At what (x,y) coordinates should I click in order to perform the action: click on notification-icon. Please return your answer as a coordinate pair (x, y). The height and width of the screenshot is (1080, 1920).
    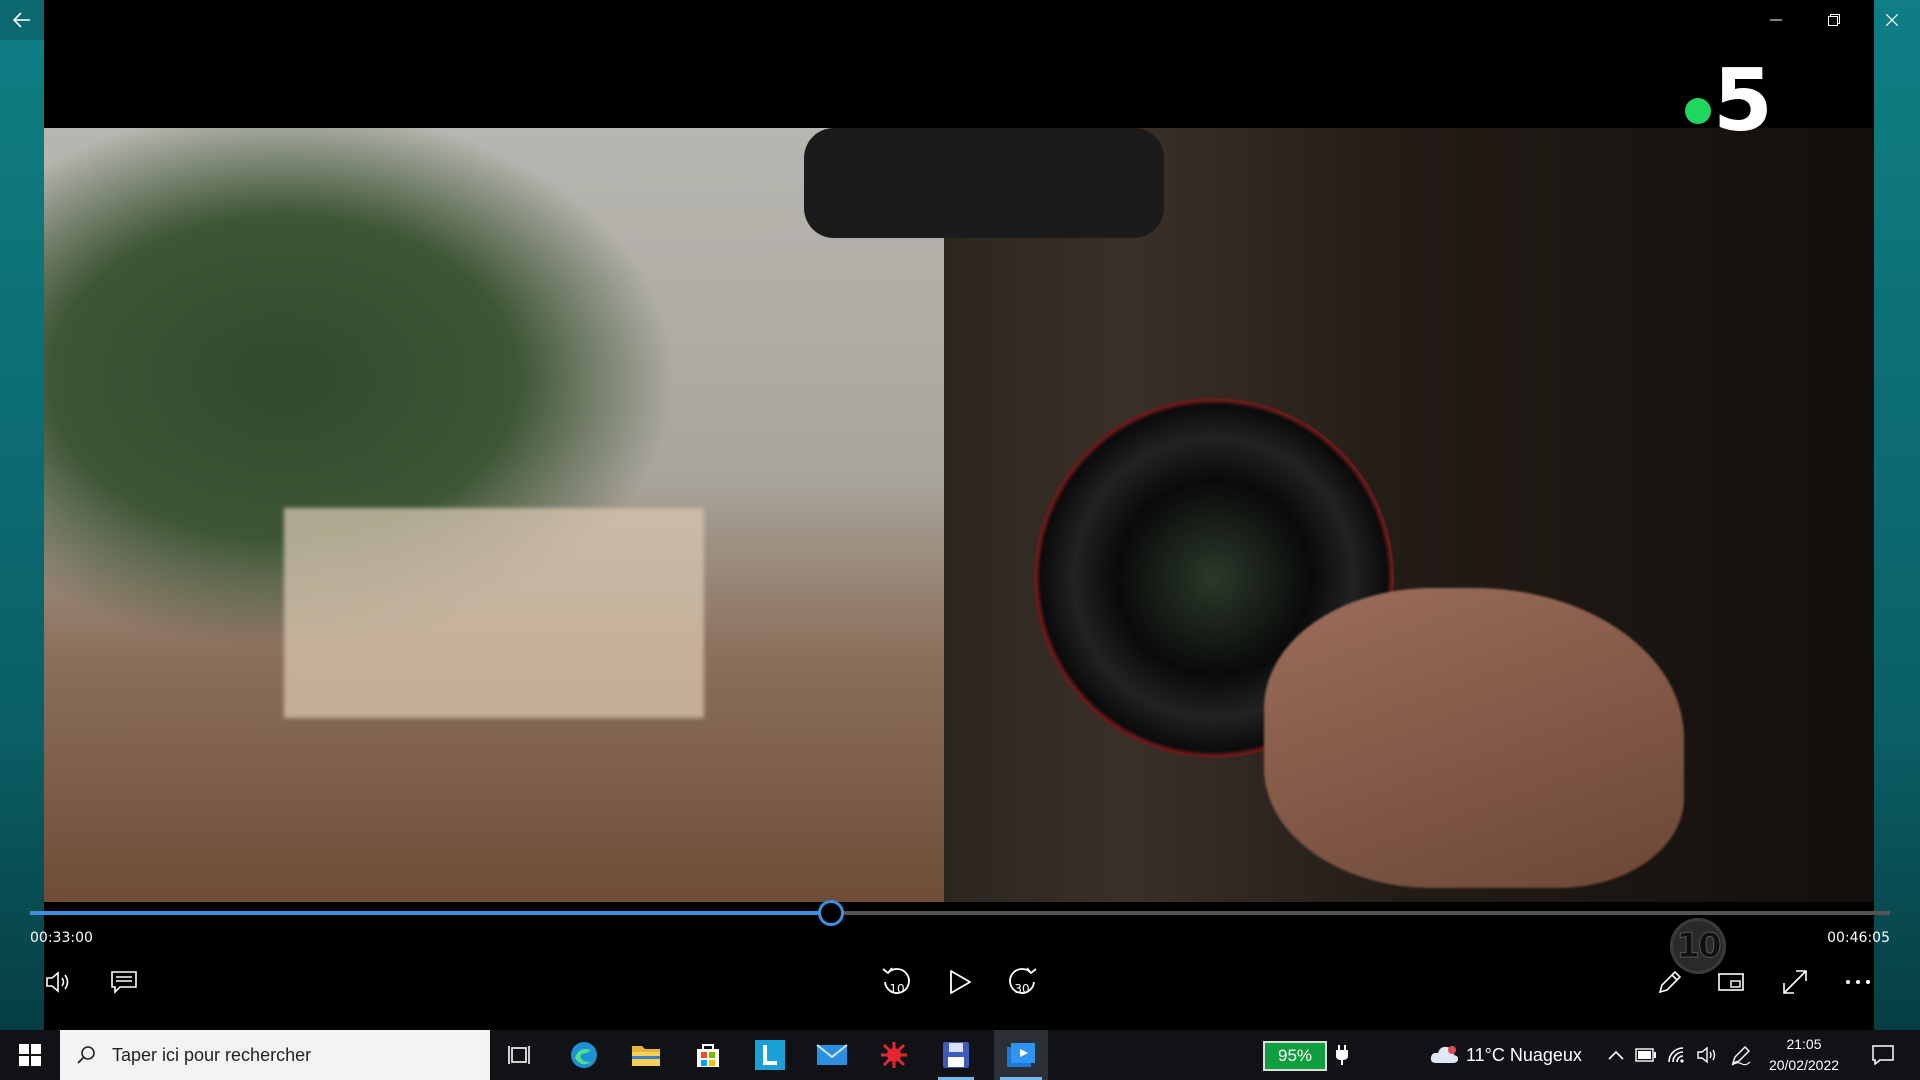
    Looking at the image, I should click on (1883, 1055).